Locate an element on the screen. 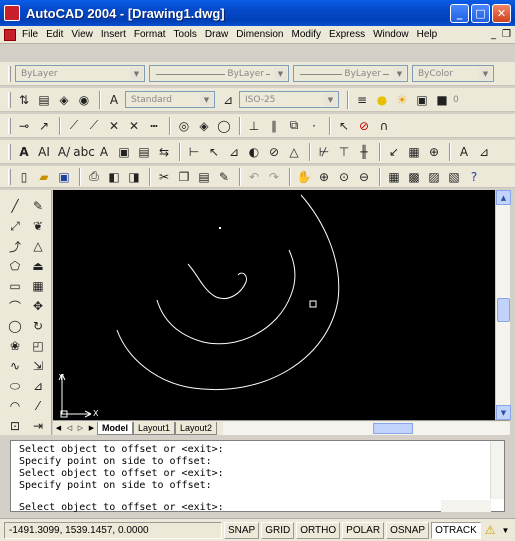  dim-ordinate-icon: ⊿ is located at coordinates (234, 152).